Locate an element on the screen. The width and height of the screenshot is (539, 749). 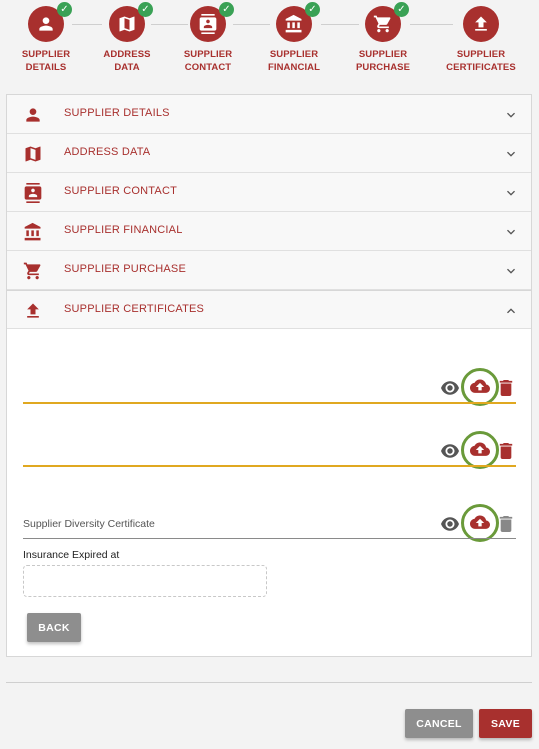
cancel-button: CANCEL is located at coordinates (439, 723).